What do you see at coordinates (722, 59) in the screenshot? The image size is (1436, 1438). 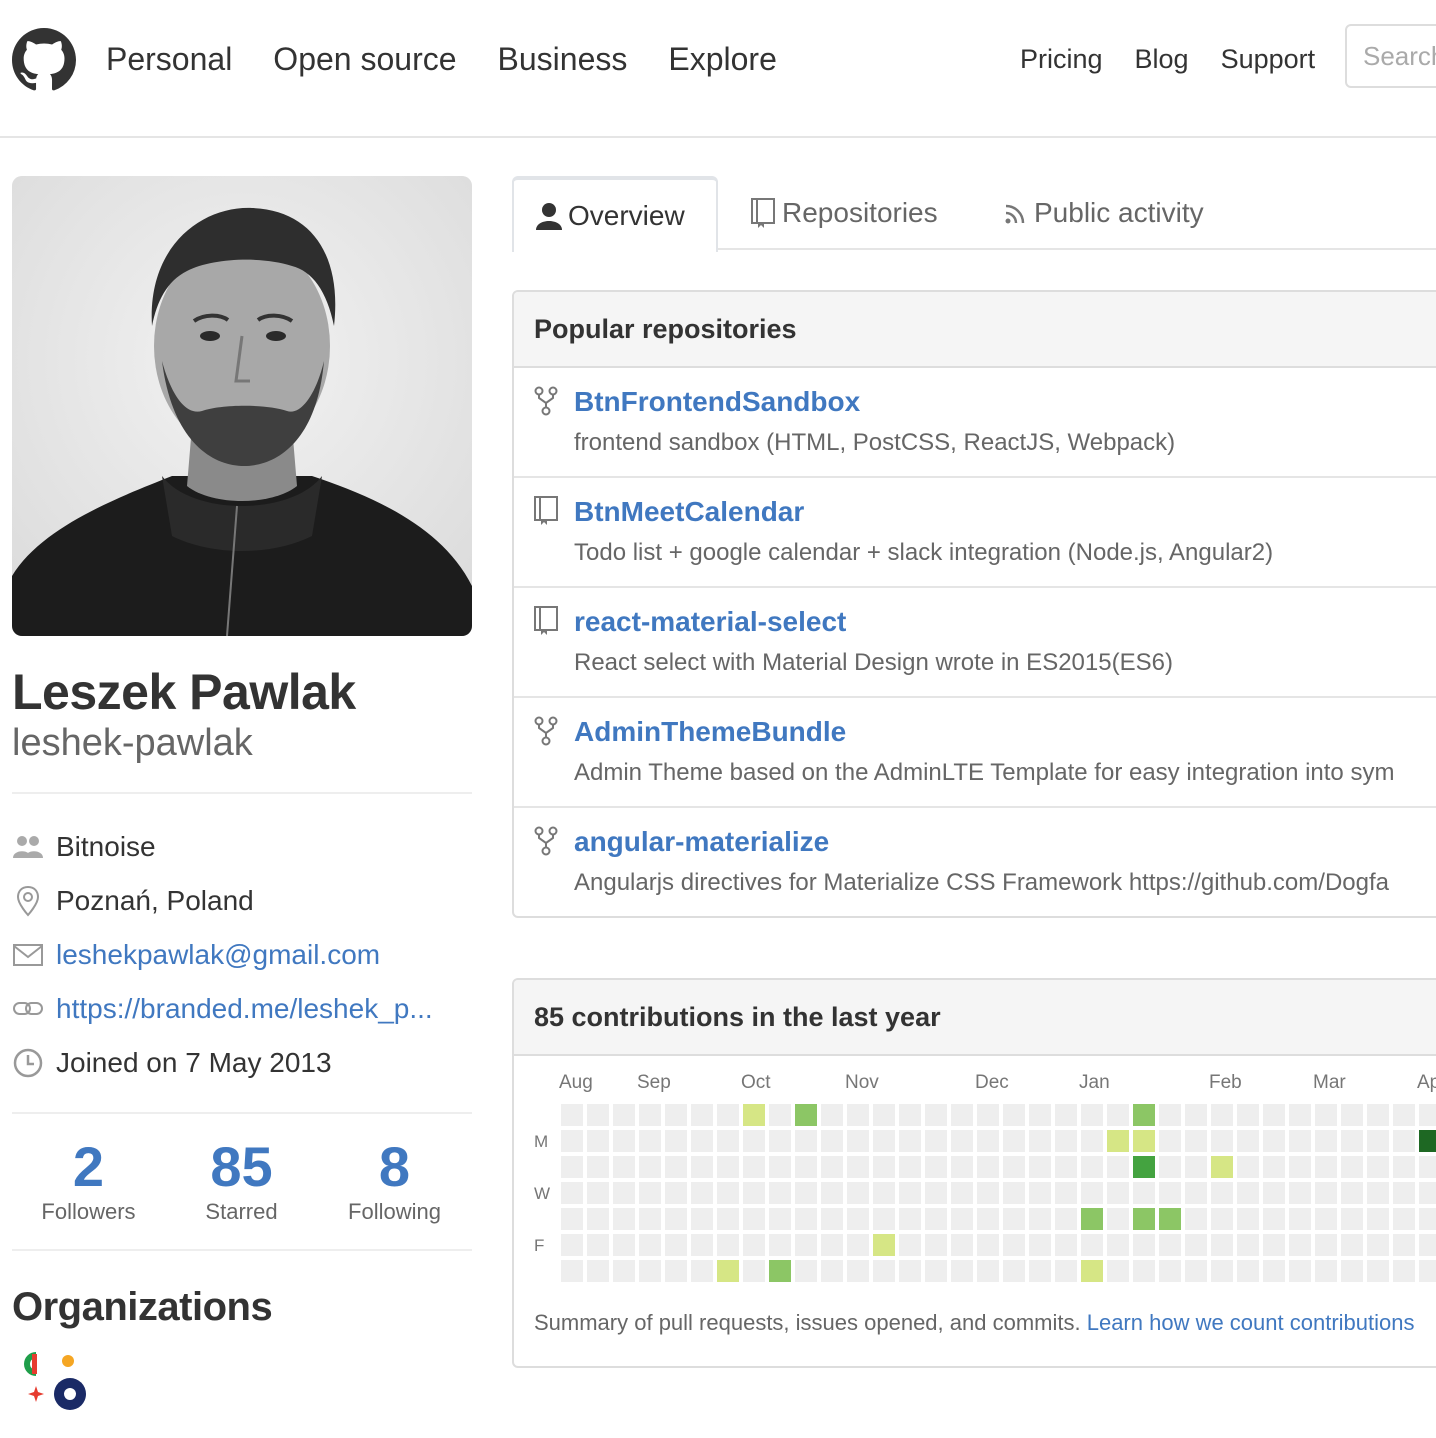 I see `nav-explore: Explore` at bounding box center [722, 59].